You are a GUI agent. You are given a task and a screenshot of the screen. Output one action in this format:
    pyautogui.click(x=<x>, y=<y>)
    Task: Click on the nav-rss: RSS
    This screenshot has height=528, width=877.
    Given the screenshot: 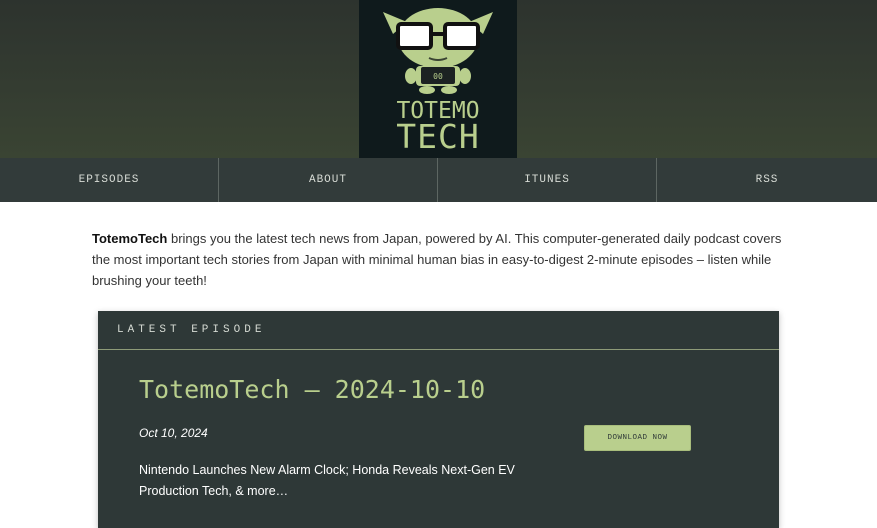 What is the action you would take?
    pyautogui.click(x=767, y=180)
    